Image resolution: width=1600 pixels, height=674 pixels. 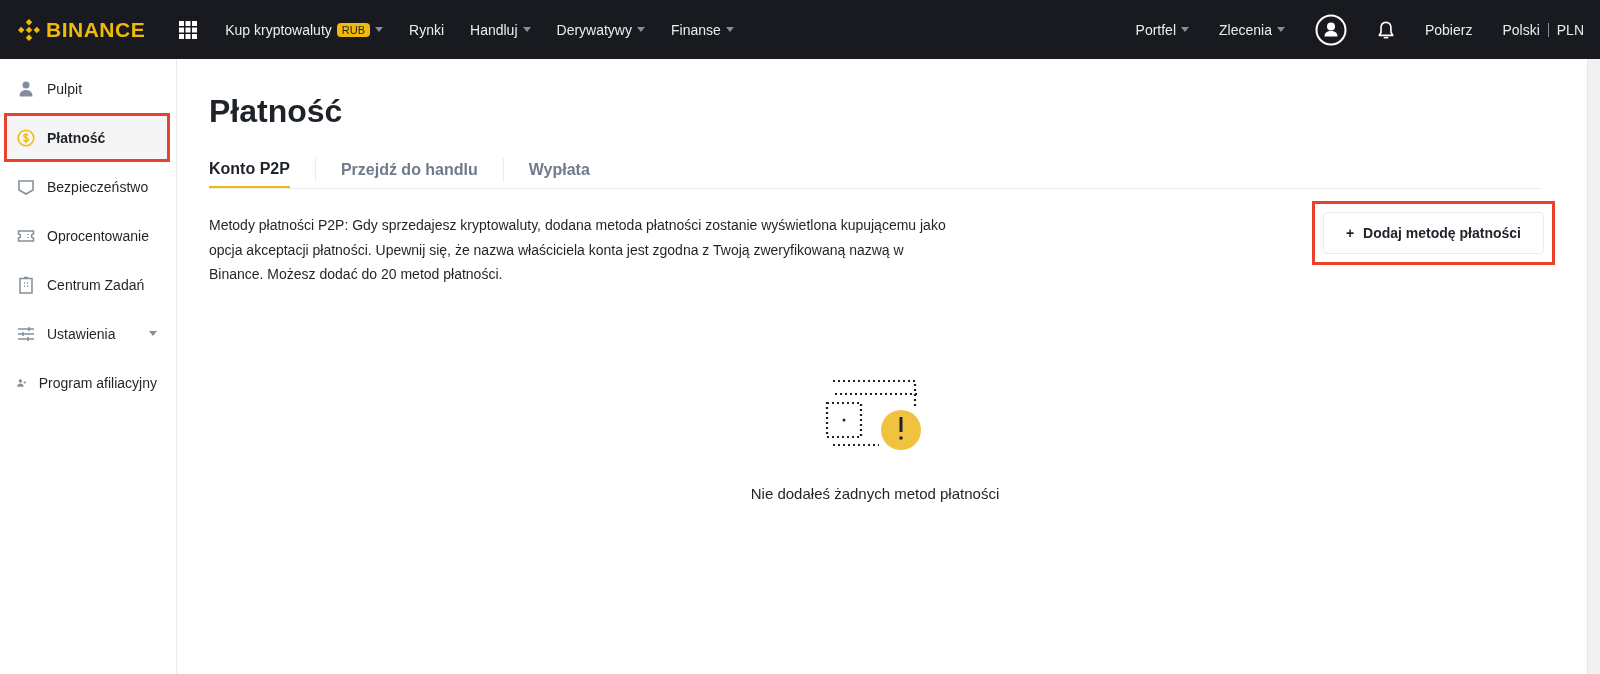 What do you see at coordinates (87, 88) in the screenshot?
I see `sidebar-item: Pulpit` at bounding box center [87, 88].